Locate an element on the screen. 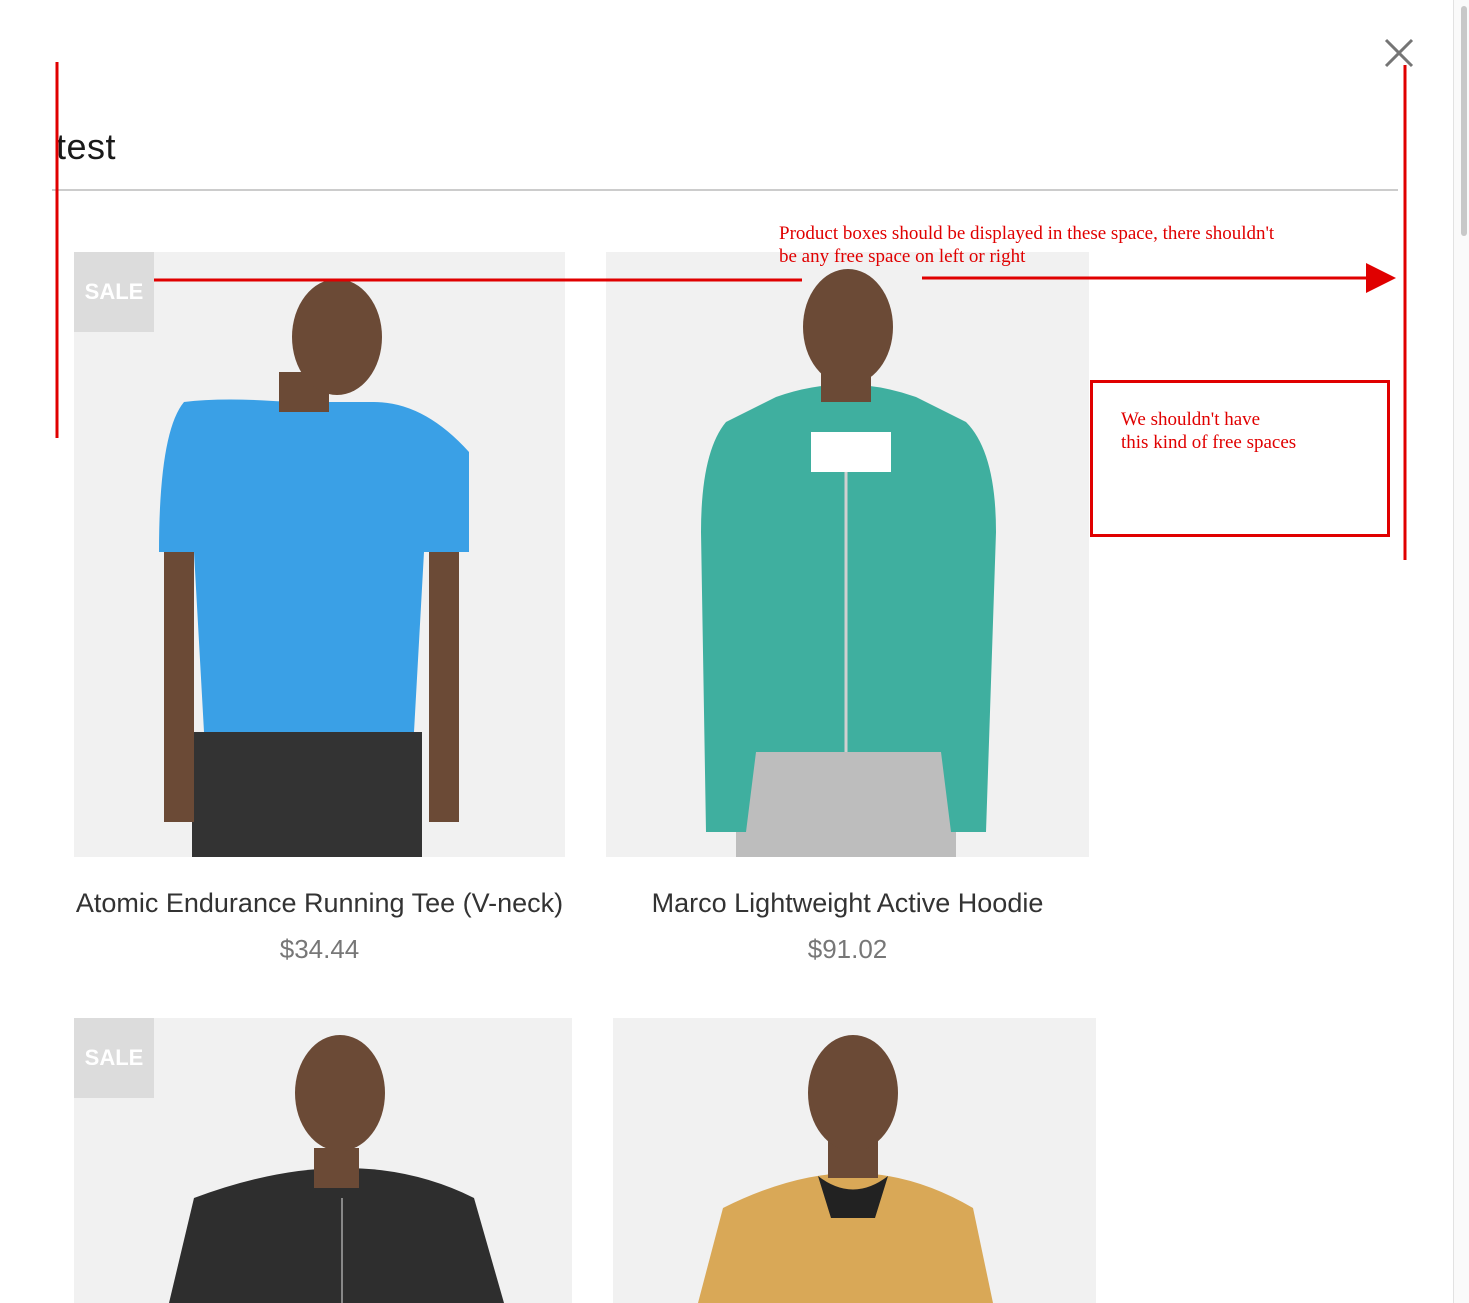 The image size is (1469, 1303). close-button is located at coordinates (1399, 53).